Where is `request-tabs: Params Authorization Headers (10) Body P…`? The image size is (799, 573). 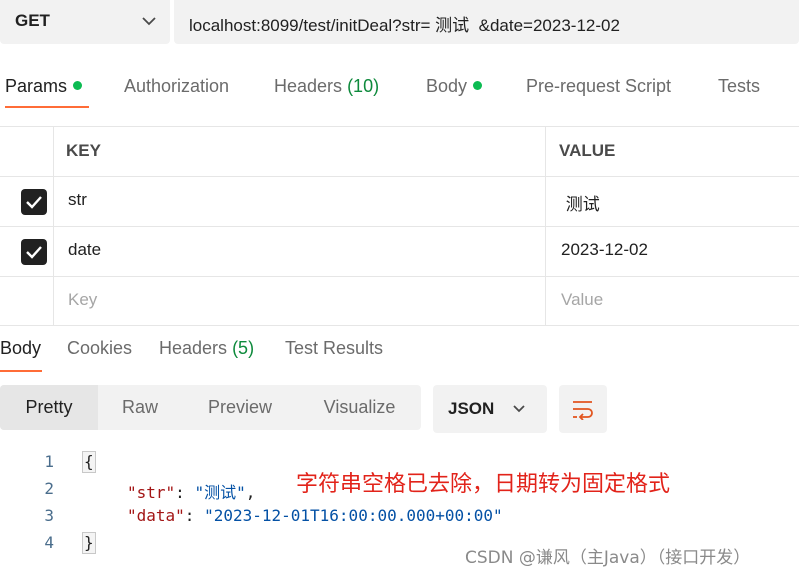
request-tabs: Params Authorization Headers (10) Body P… is located at coordinates (399, 88).